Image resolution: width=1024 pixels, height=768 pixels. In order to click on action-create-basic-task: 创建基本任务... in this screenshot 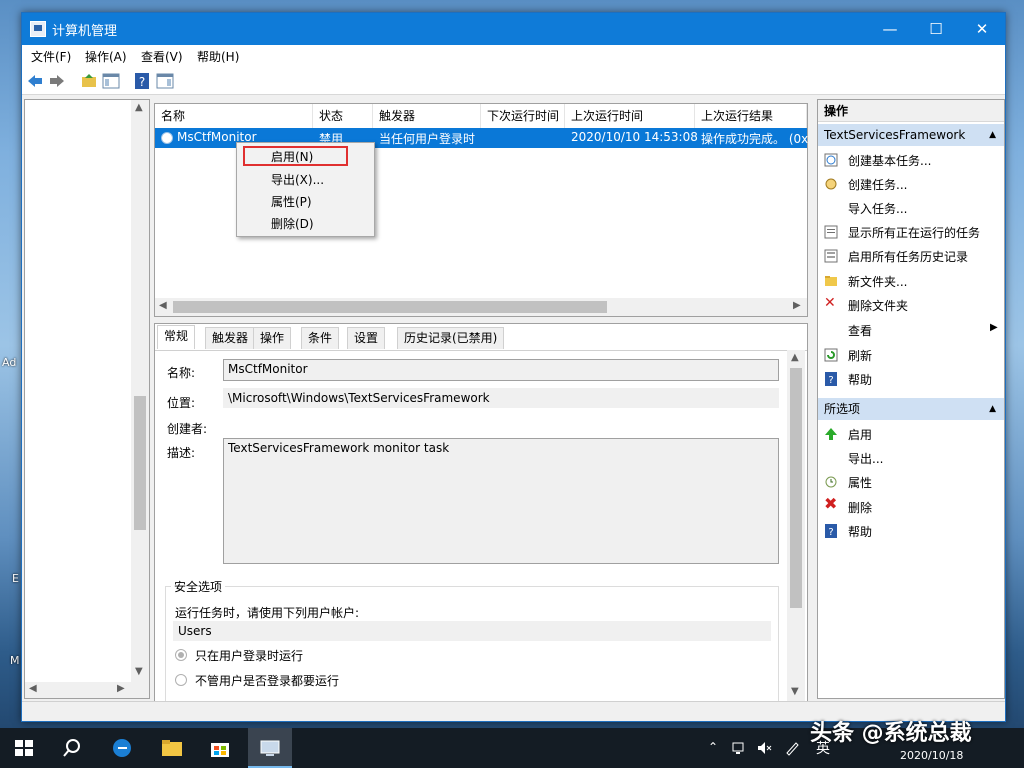, I will do `click(889, 160)`.